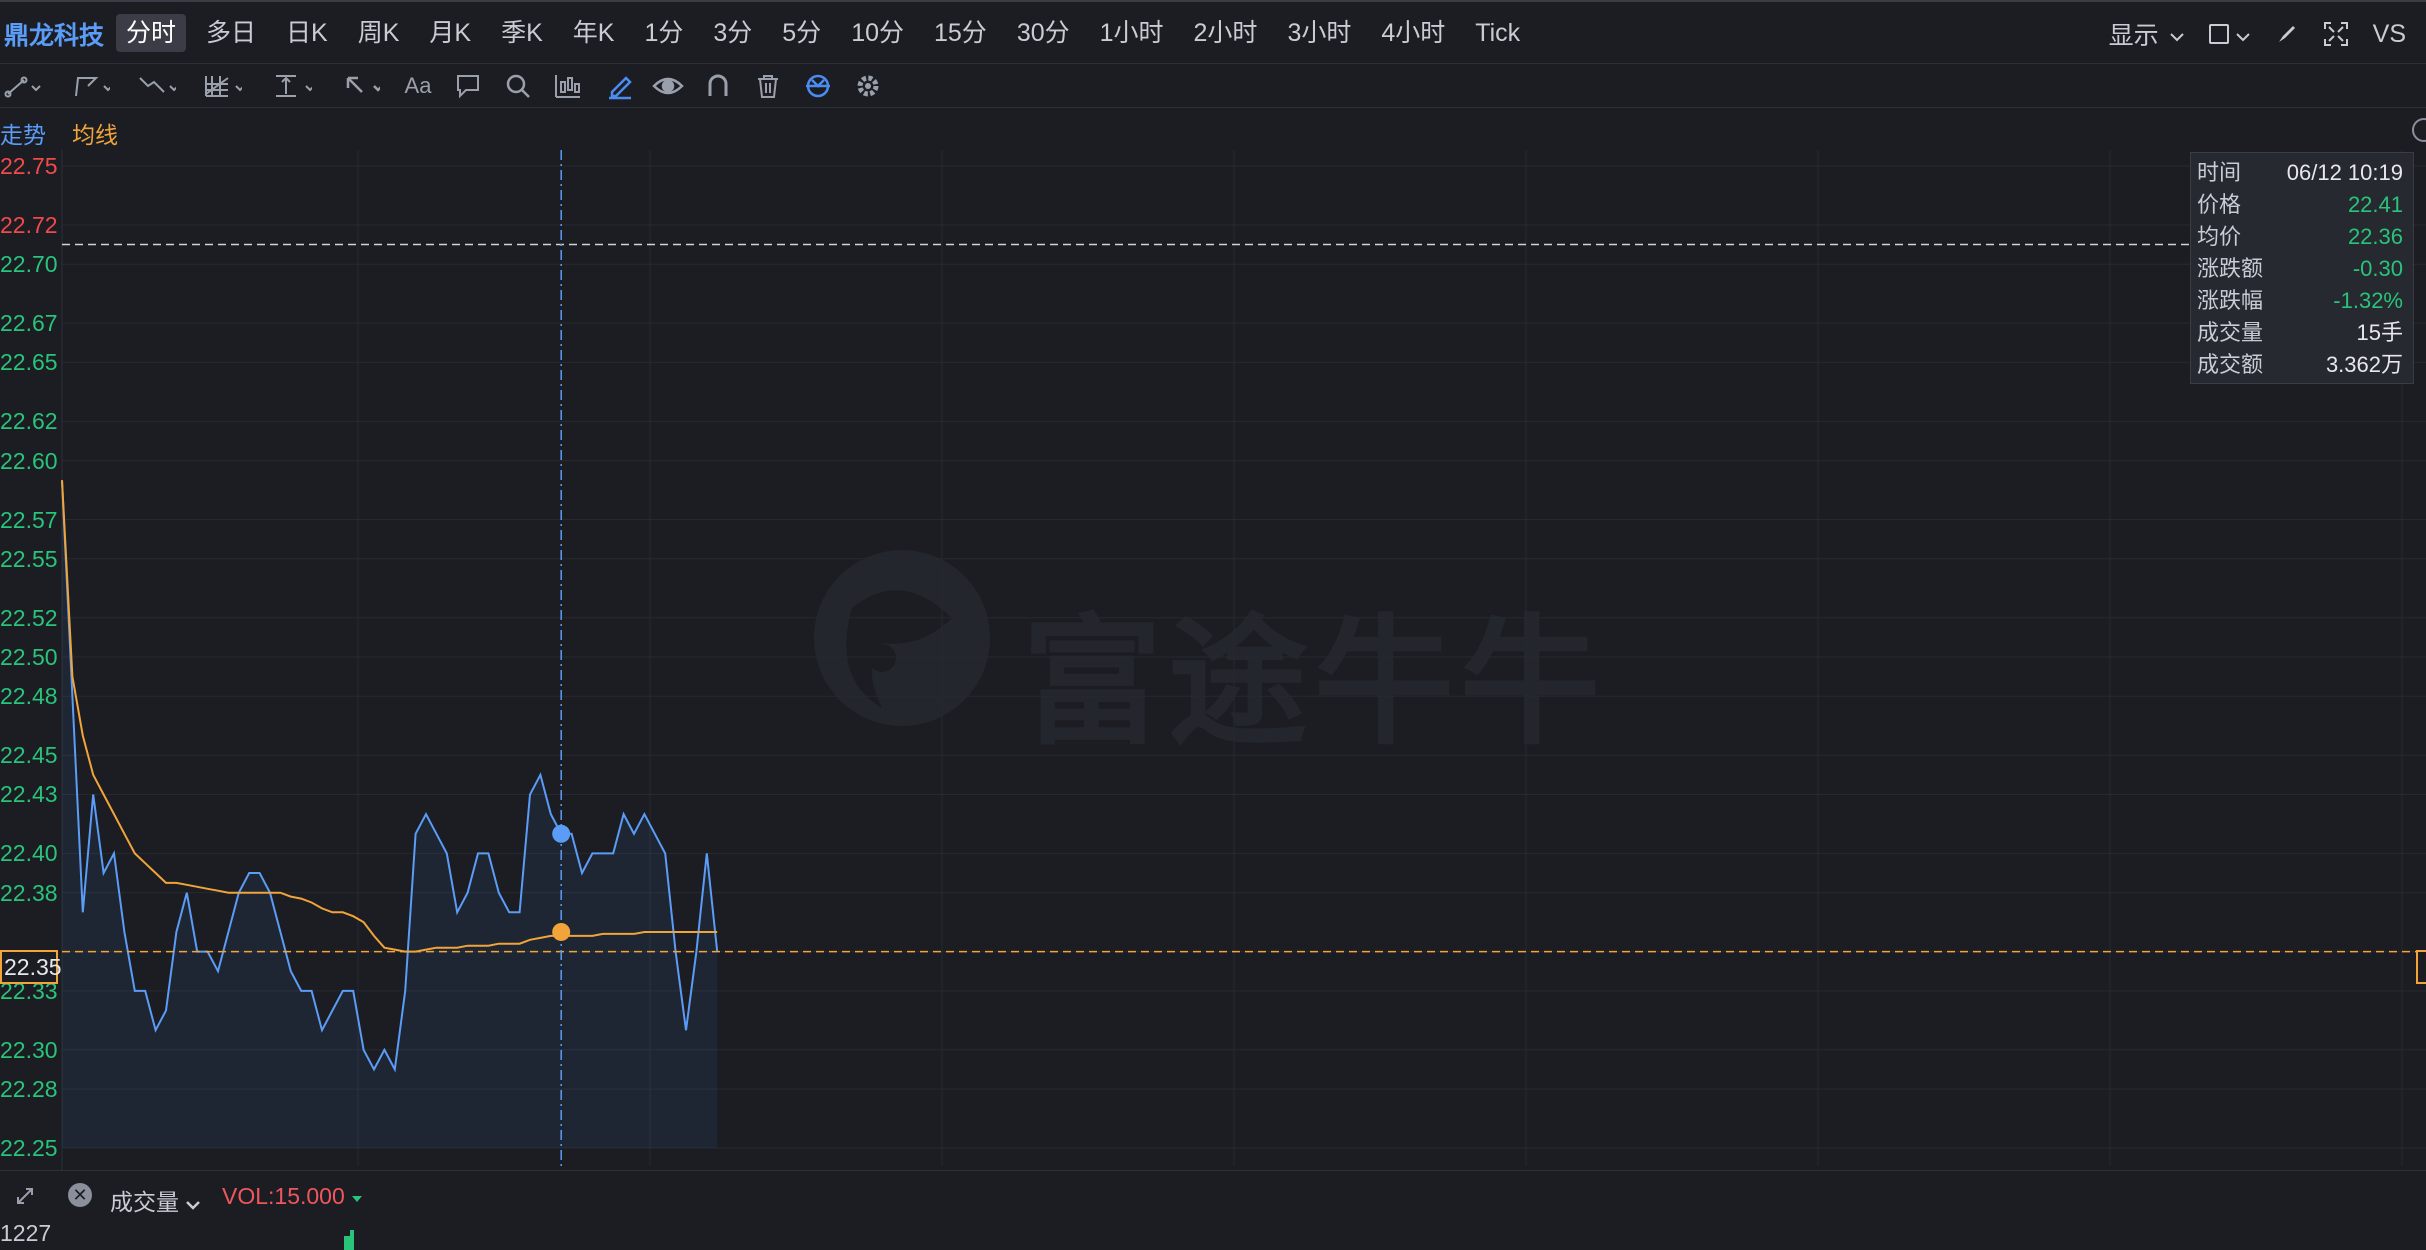 This screenshot has width=2426, height=1250. I want to click on y-axis-label: 22.45, so click(29, 755).